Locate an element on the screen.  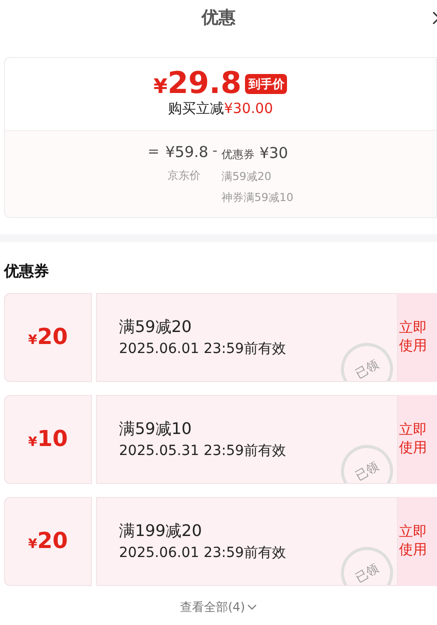
close-icon is located at coordinates (435, 18).